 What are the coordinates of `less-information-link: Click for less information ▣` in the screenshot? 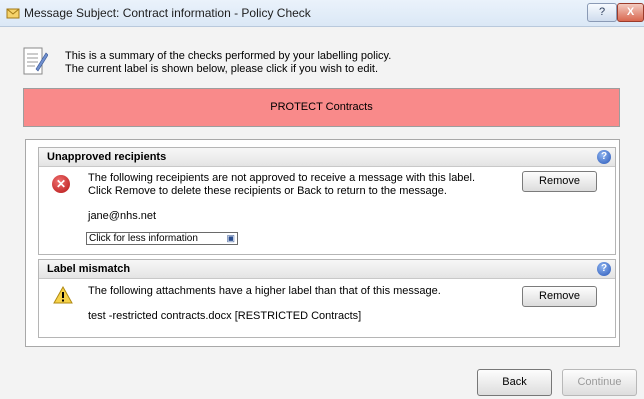 It's located at (162, 238).